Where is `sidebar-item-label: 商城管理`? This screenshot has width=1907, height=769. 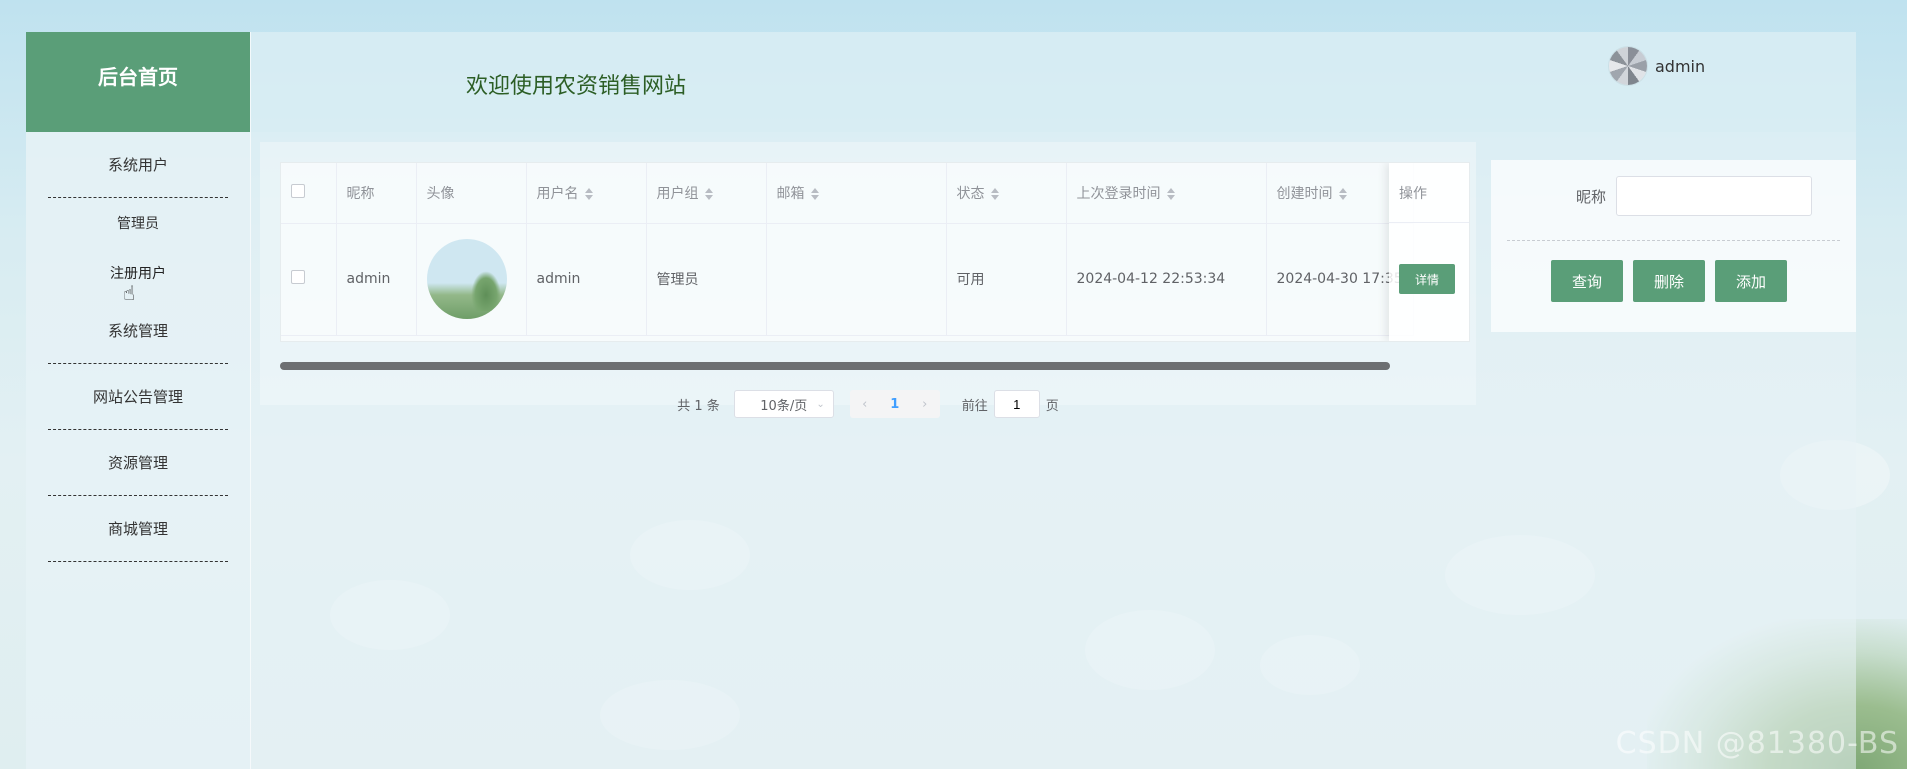 sidebar-item-label: 商城管理 is located at coordinates (137, 529).